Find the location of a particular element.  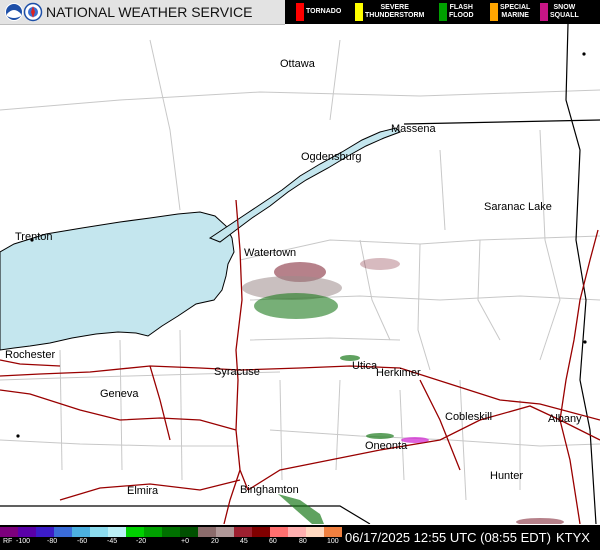

place-label: Binghamton is located at coordinates (269, 490).